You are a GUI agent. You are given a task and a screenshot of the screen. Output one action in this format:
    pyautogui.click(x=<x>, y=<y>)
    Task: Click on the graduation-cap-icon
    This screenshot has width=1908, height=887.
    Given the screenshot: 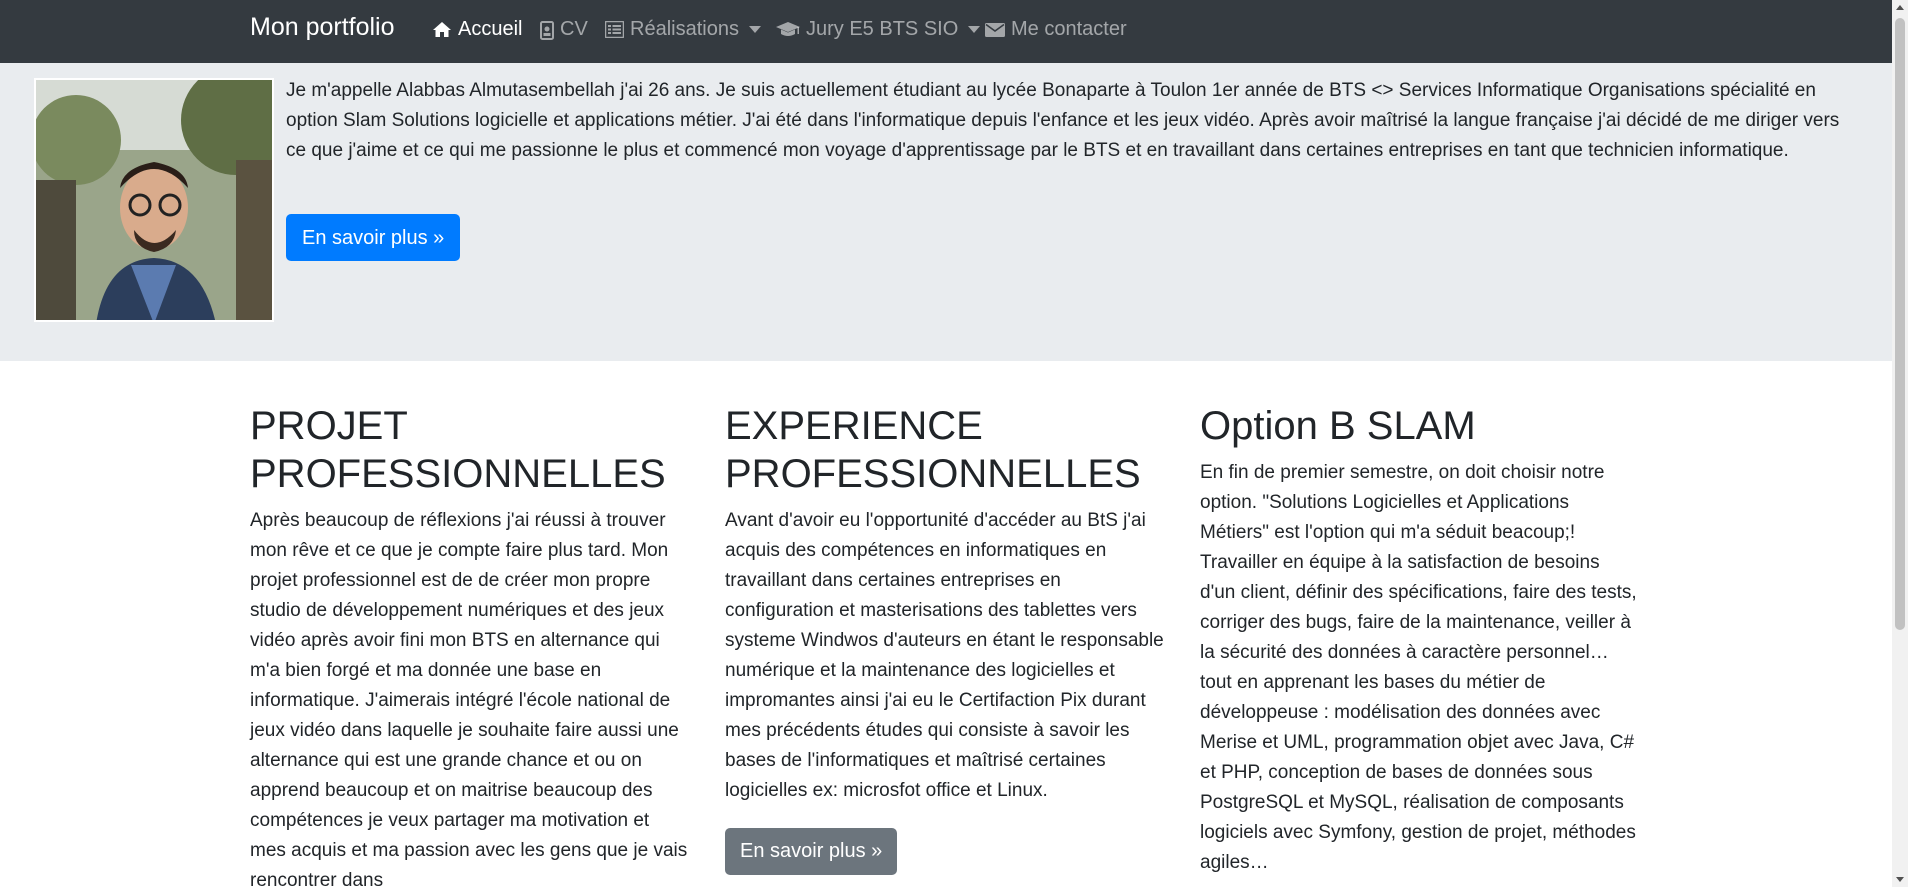 What is the action you would take?
    pyautogui.click(x=788, y=29)
    